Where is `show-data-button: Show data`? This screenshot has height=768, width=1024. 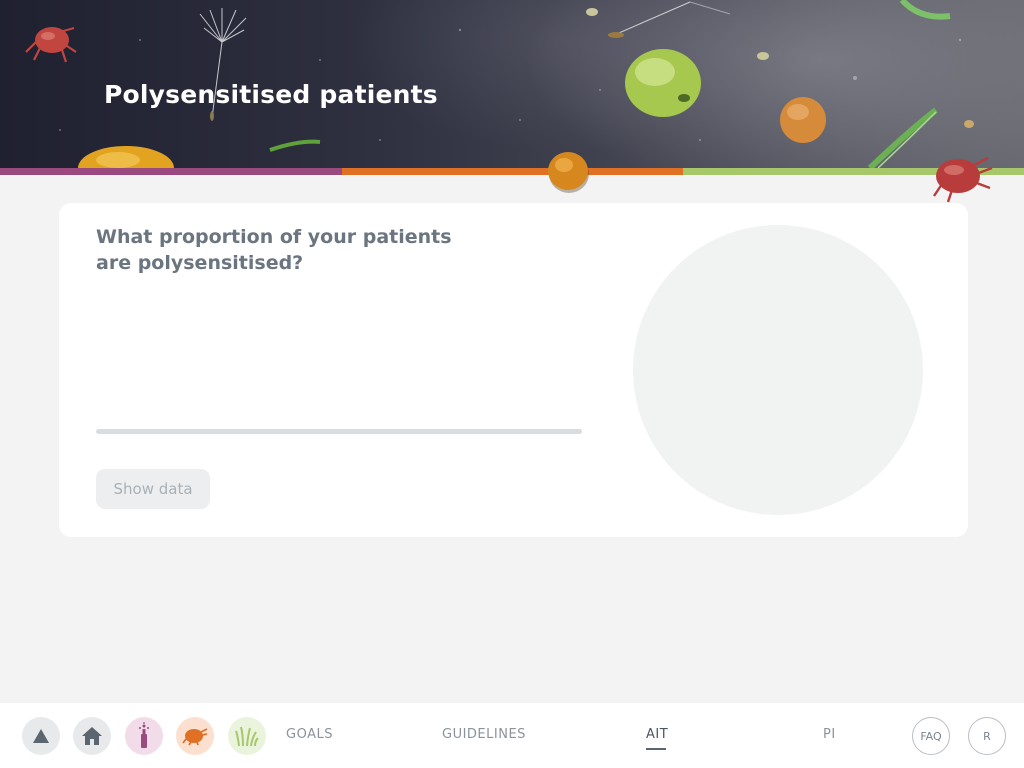 show-data-button: Show data is located at coordinates (153, 489).